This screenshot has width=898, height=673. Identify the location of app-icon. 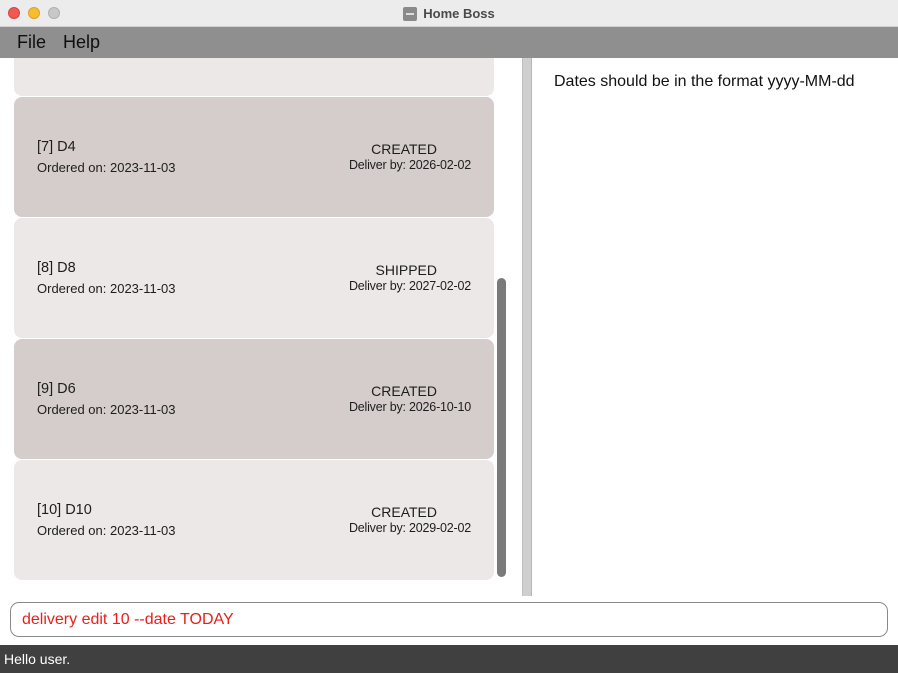
(410, 13).